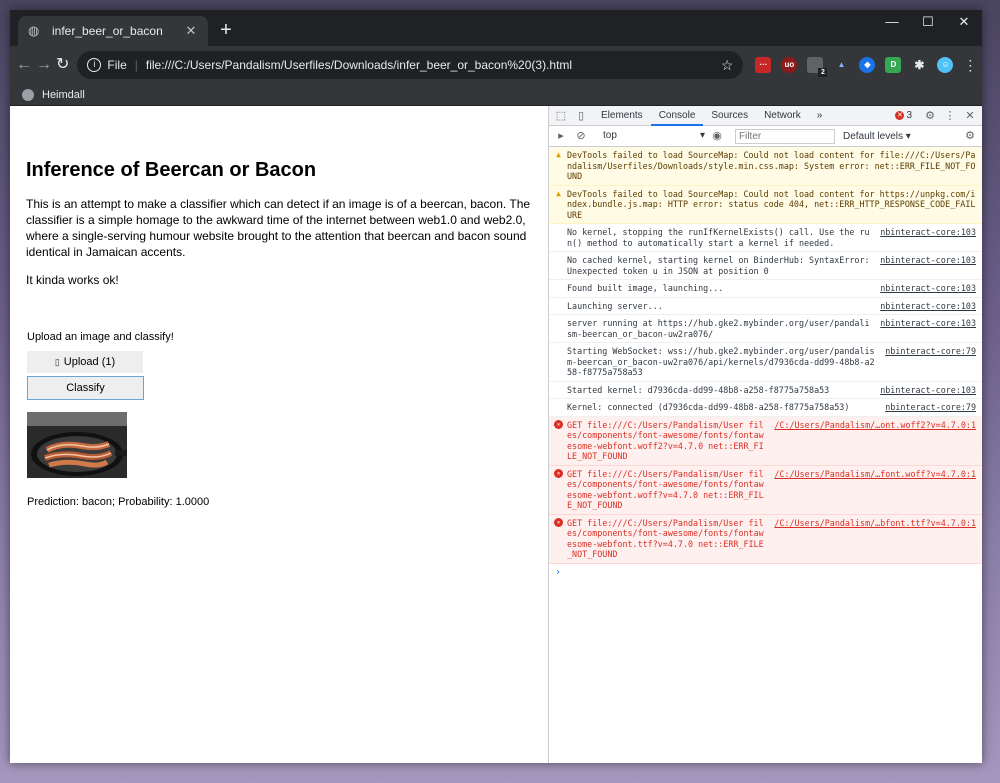 The width and height of the screenshot is (1000, 783). What do you see at coordinates (820, 116) in the screenshot?
I see `more-tabs-button: »` at bounding box center [820, 116].